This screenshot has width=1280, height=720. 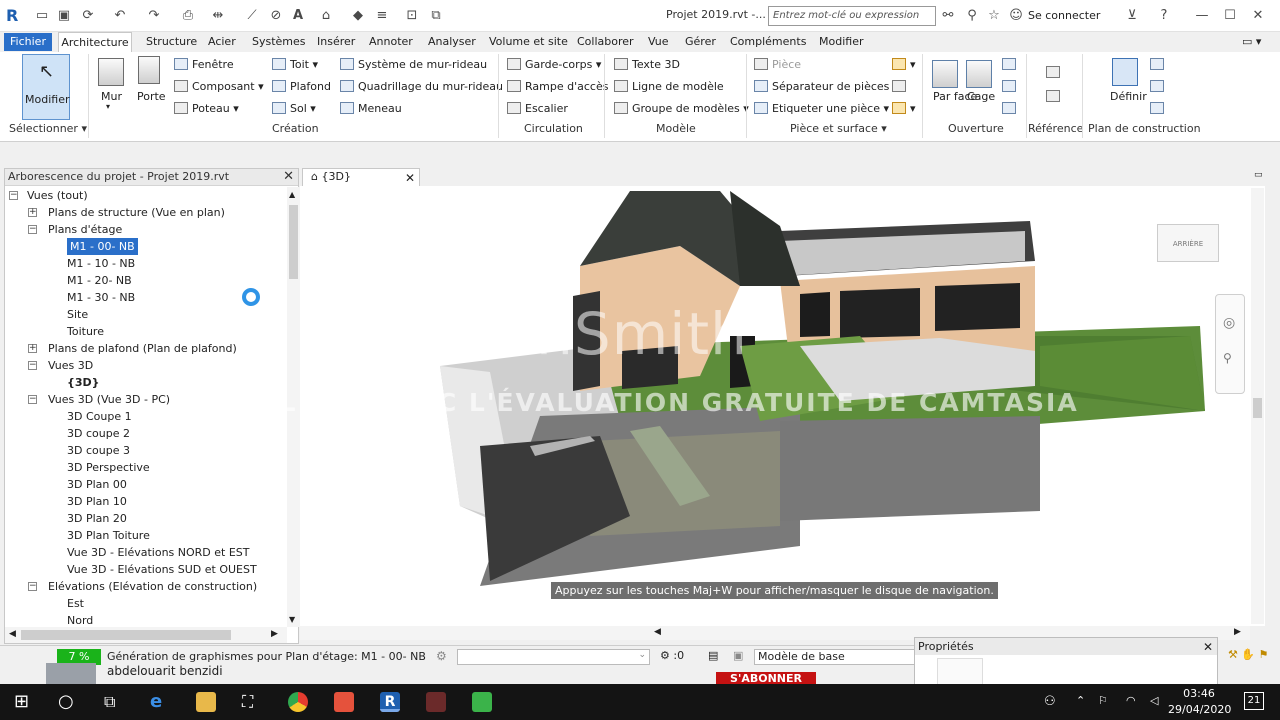 What do you see at coordinates (292, 194) in the screenshot?
I see `scroll-up-icon: ▲` at bounding box center [292, 194].